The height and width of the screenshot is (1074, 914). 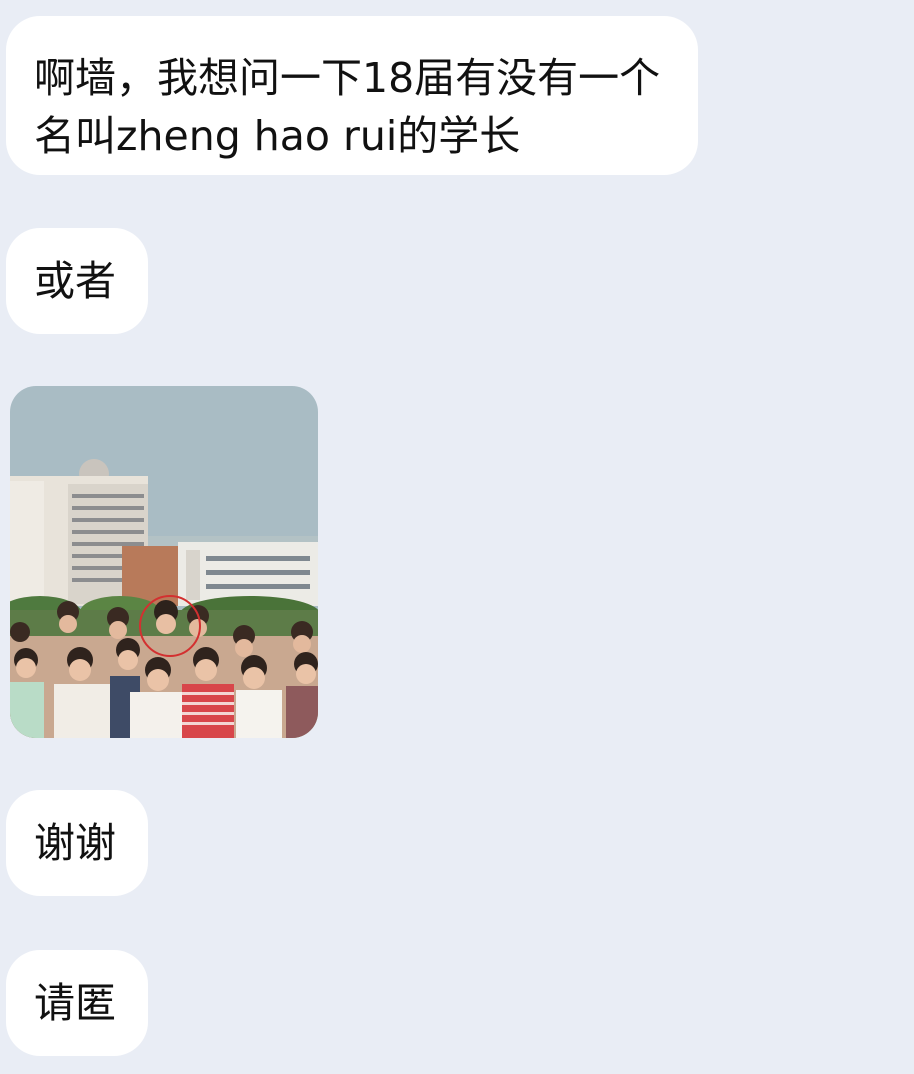 I want to click on message-text: 谢谢, so click(x=75, y=843).